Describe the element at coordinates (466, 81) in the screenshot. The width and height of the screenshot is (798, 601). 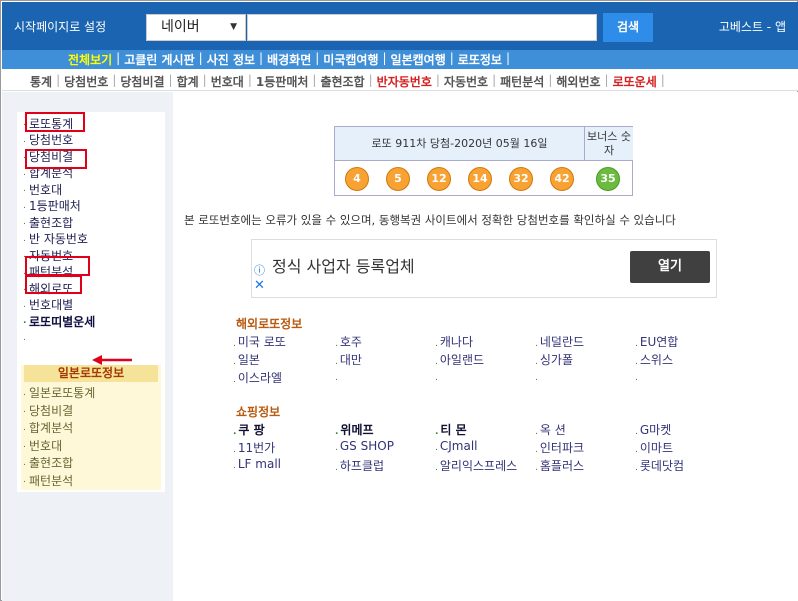
I see `lotto-nav-auto: 자동번호` at that location.